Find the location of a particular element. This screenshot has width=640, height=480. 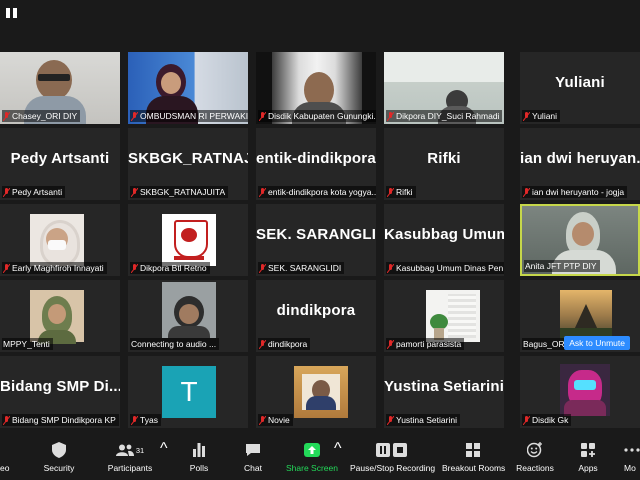

video-tile: Disdik Gk is located at coordinates (580, 392).